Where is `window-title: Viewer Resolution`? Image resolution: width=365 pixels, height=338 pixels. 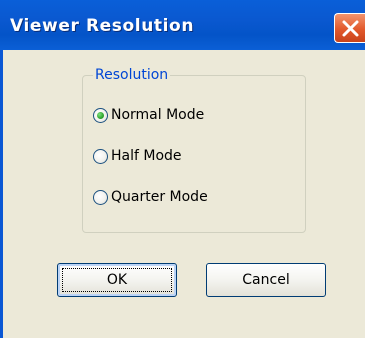 window-title: Viewer Resolution is located at coordinates (102, 26).